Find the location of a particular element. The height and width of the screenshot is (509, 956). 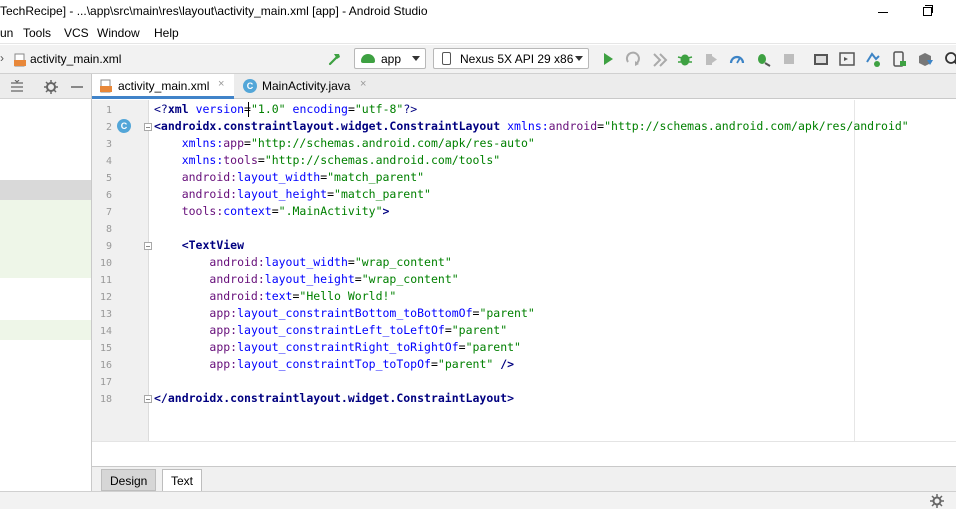

line-number: 9 is located at coordinates (108, 246).